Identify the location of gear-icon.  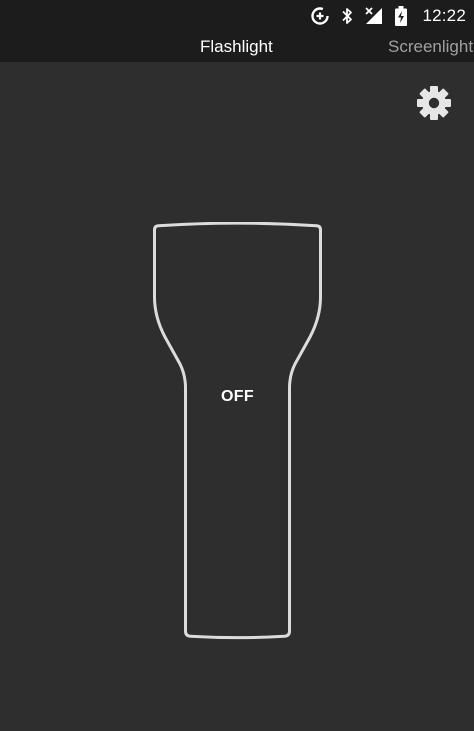
(434, 103).